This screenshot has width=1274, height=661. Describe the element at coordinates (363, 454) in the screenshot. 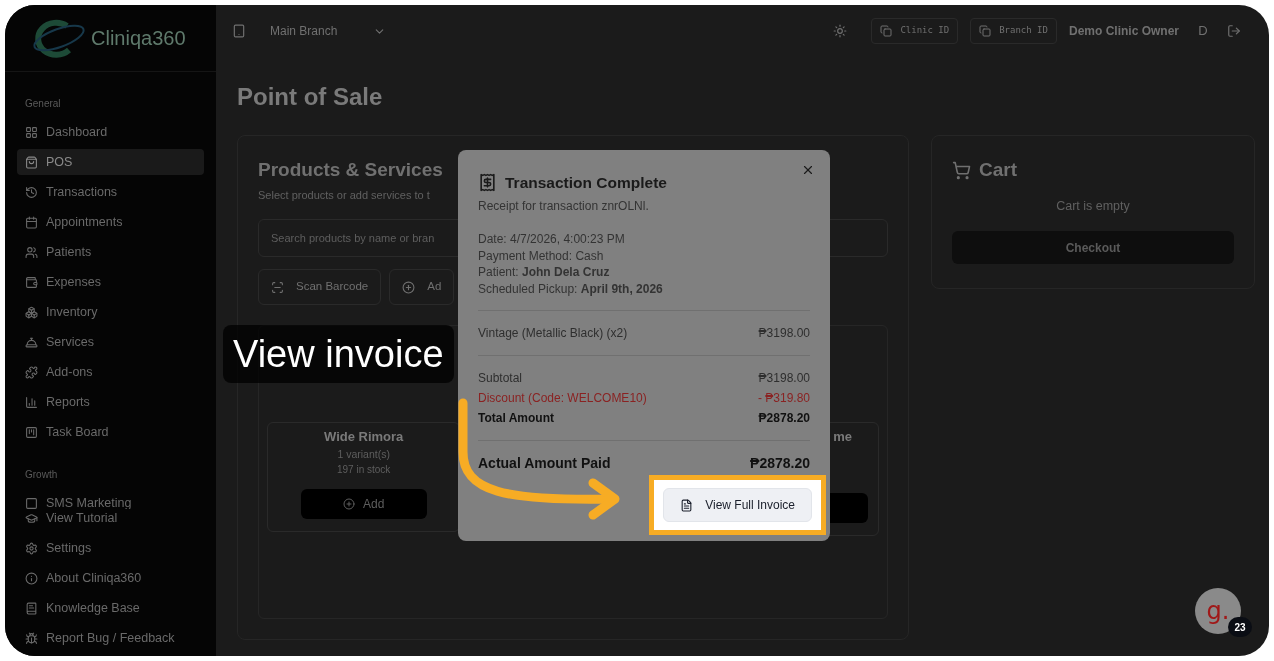

I see `variant-count: 1 variant(s)` at that location.